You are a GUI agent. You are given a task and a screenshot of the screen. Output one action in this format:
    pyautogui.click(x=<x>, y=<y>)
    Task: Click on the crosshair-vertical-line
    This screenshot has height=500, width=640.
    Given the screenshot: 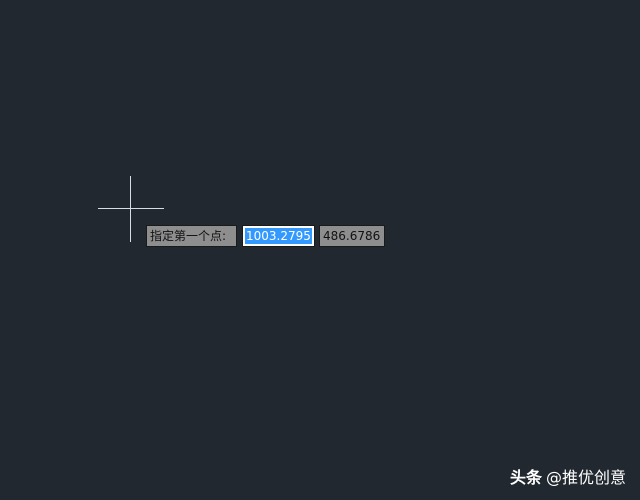 What is the action you would take?
    pyautogui.click(x=130, y=209)
    